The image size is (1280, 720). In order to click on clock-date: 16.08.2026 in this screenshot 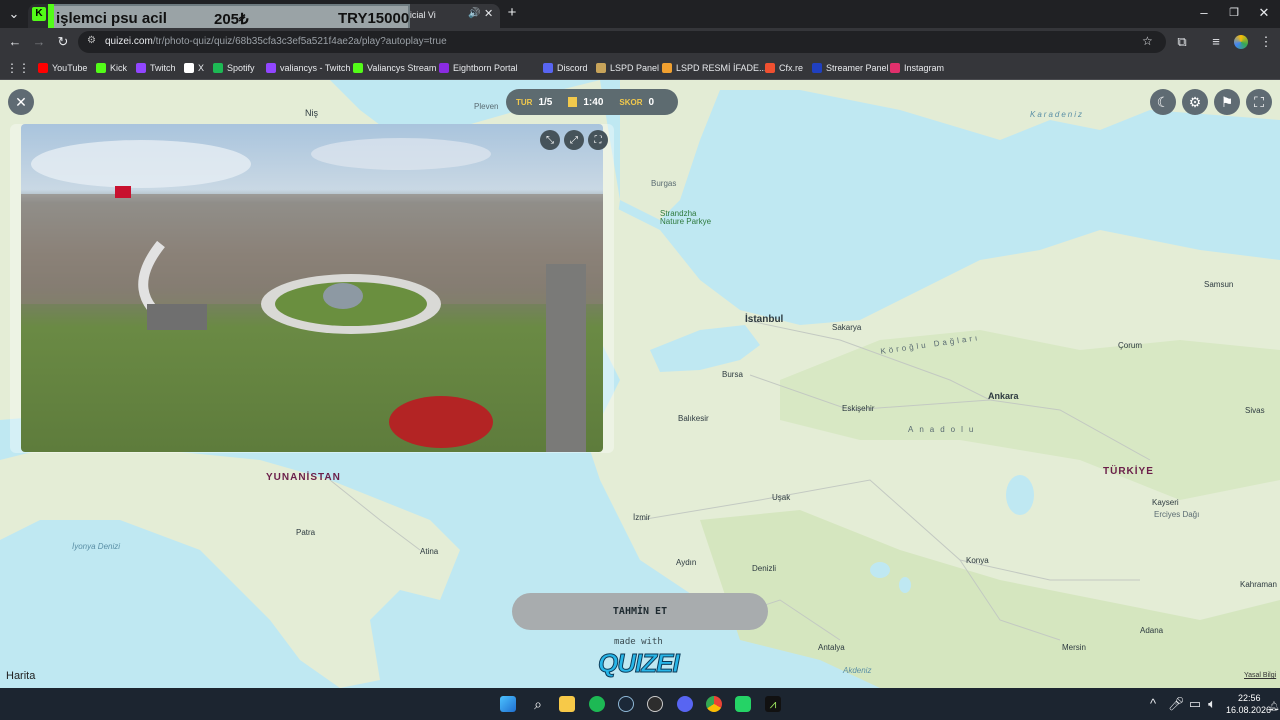, I will do `click(1248, 710)`.